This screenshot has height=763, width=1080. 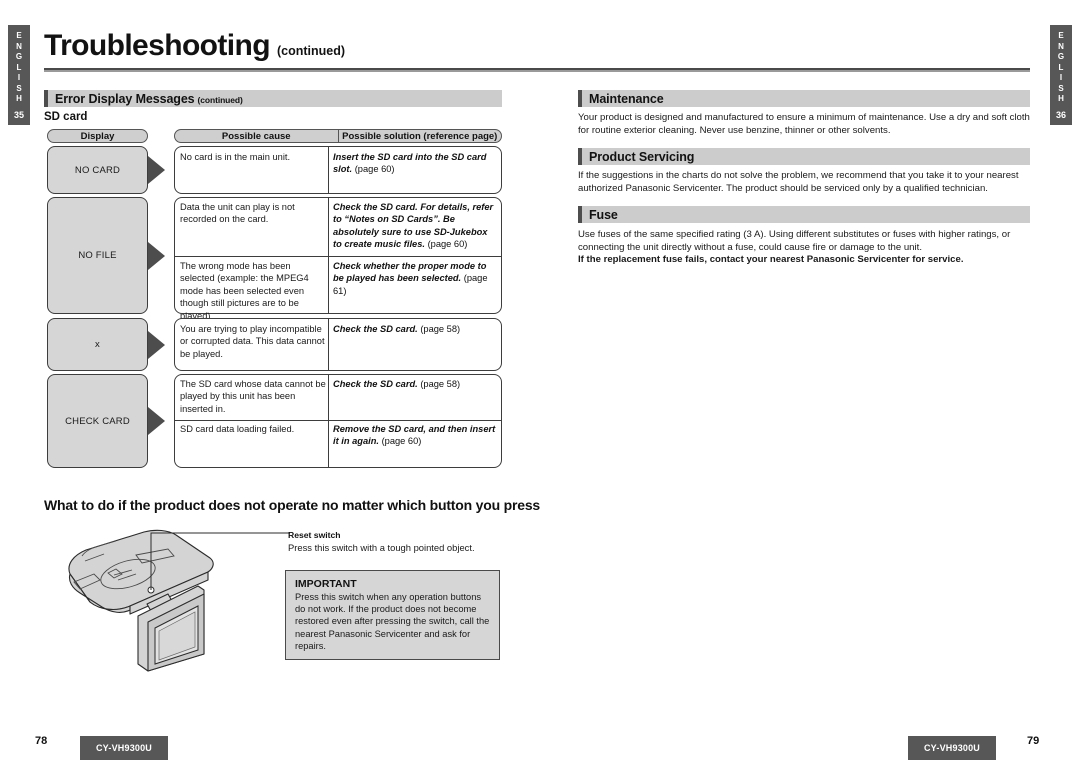 I want to click on language-tab-right: ENGLISH 36, so click(x=1061, y=75).